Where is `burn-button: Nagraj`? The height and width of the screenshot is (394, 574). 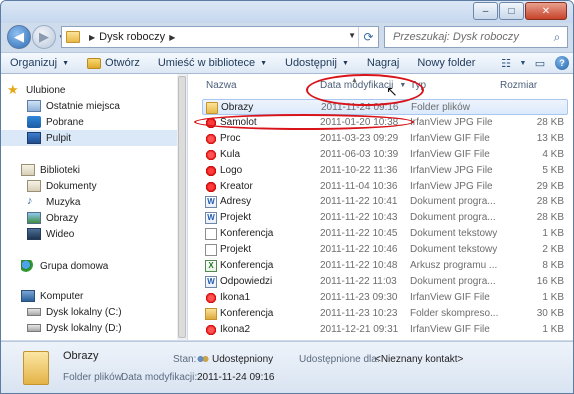 burn-button: Nagraj is located at coordinates (383, 63).